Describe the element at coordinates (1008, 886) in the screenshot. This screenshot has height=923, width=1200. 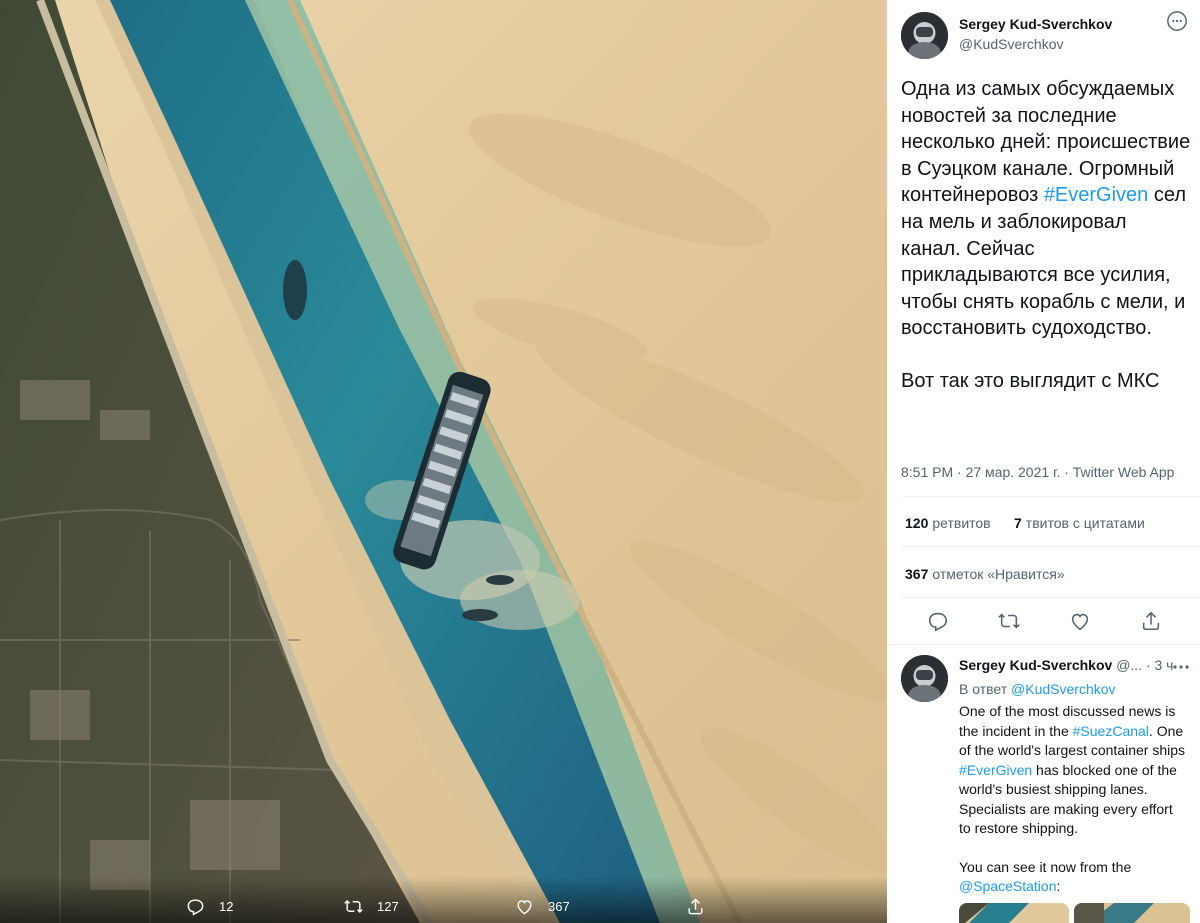
I see `spacestation-mention-link: @SpaceStation` at that location.